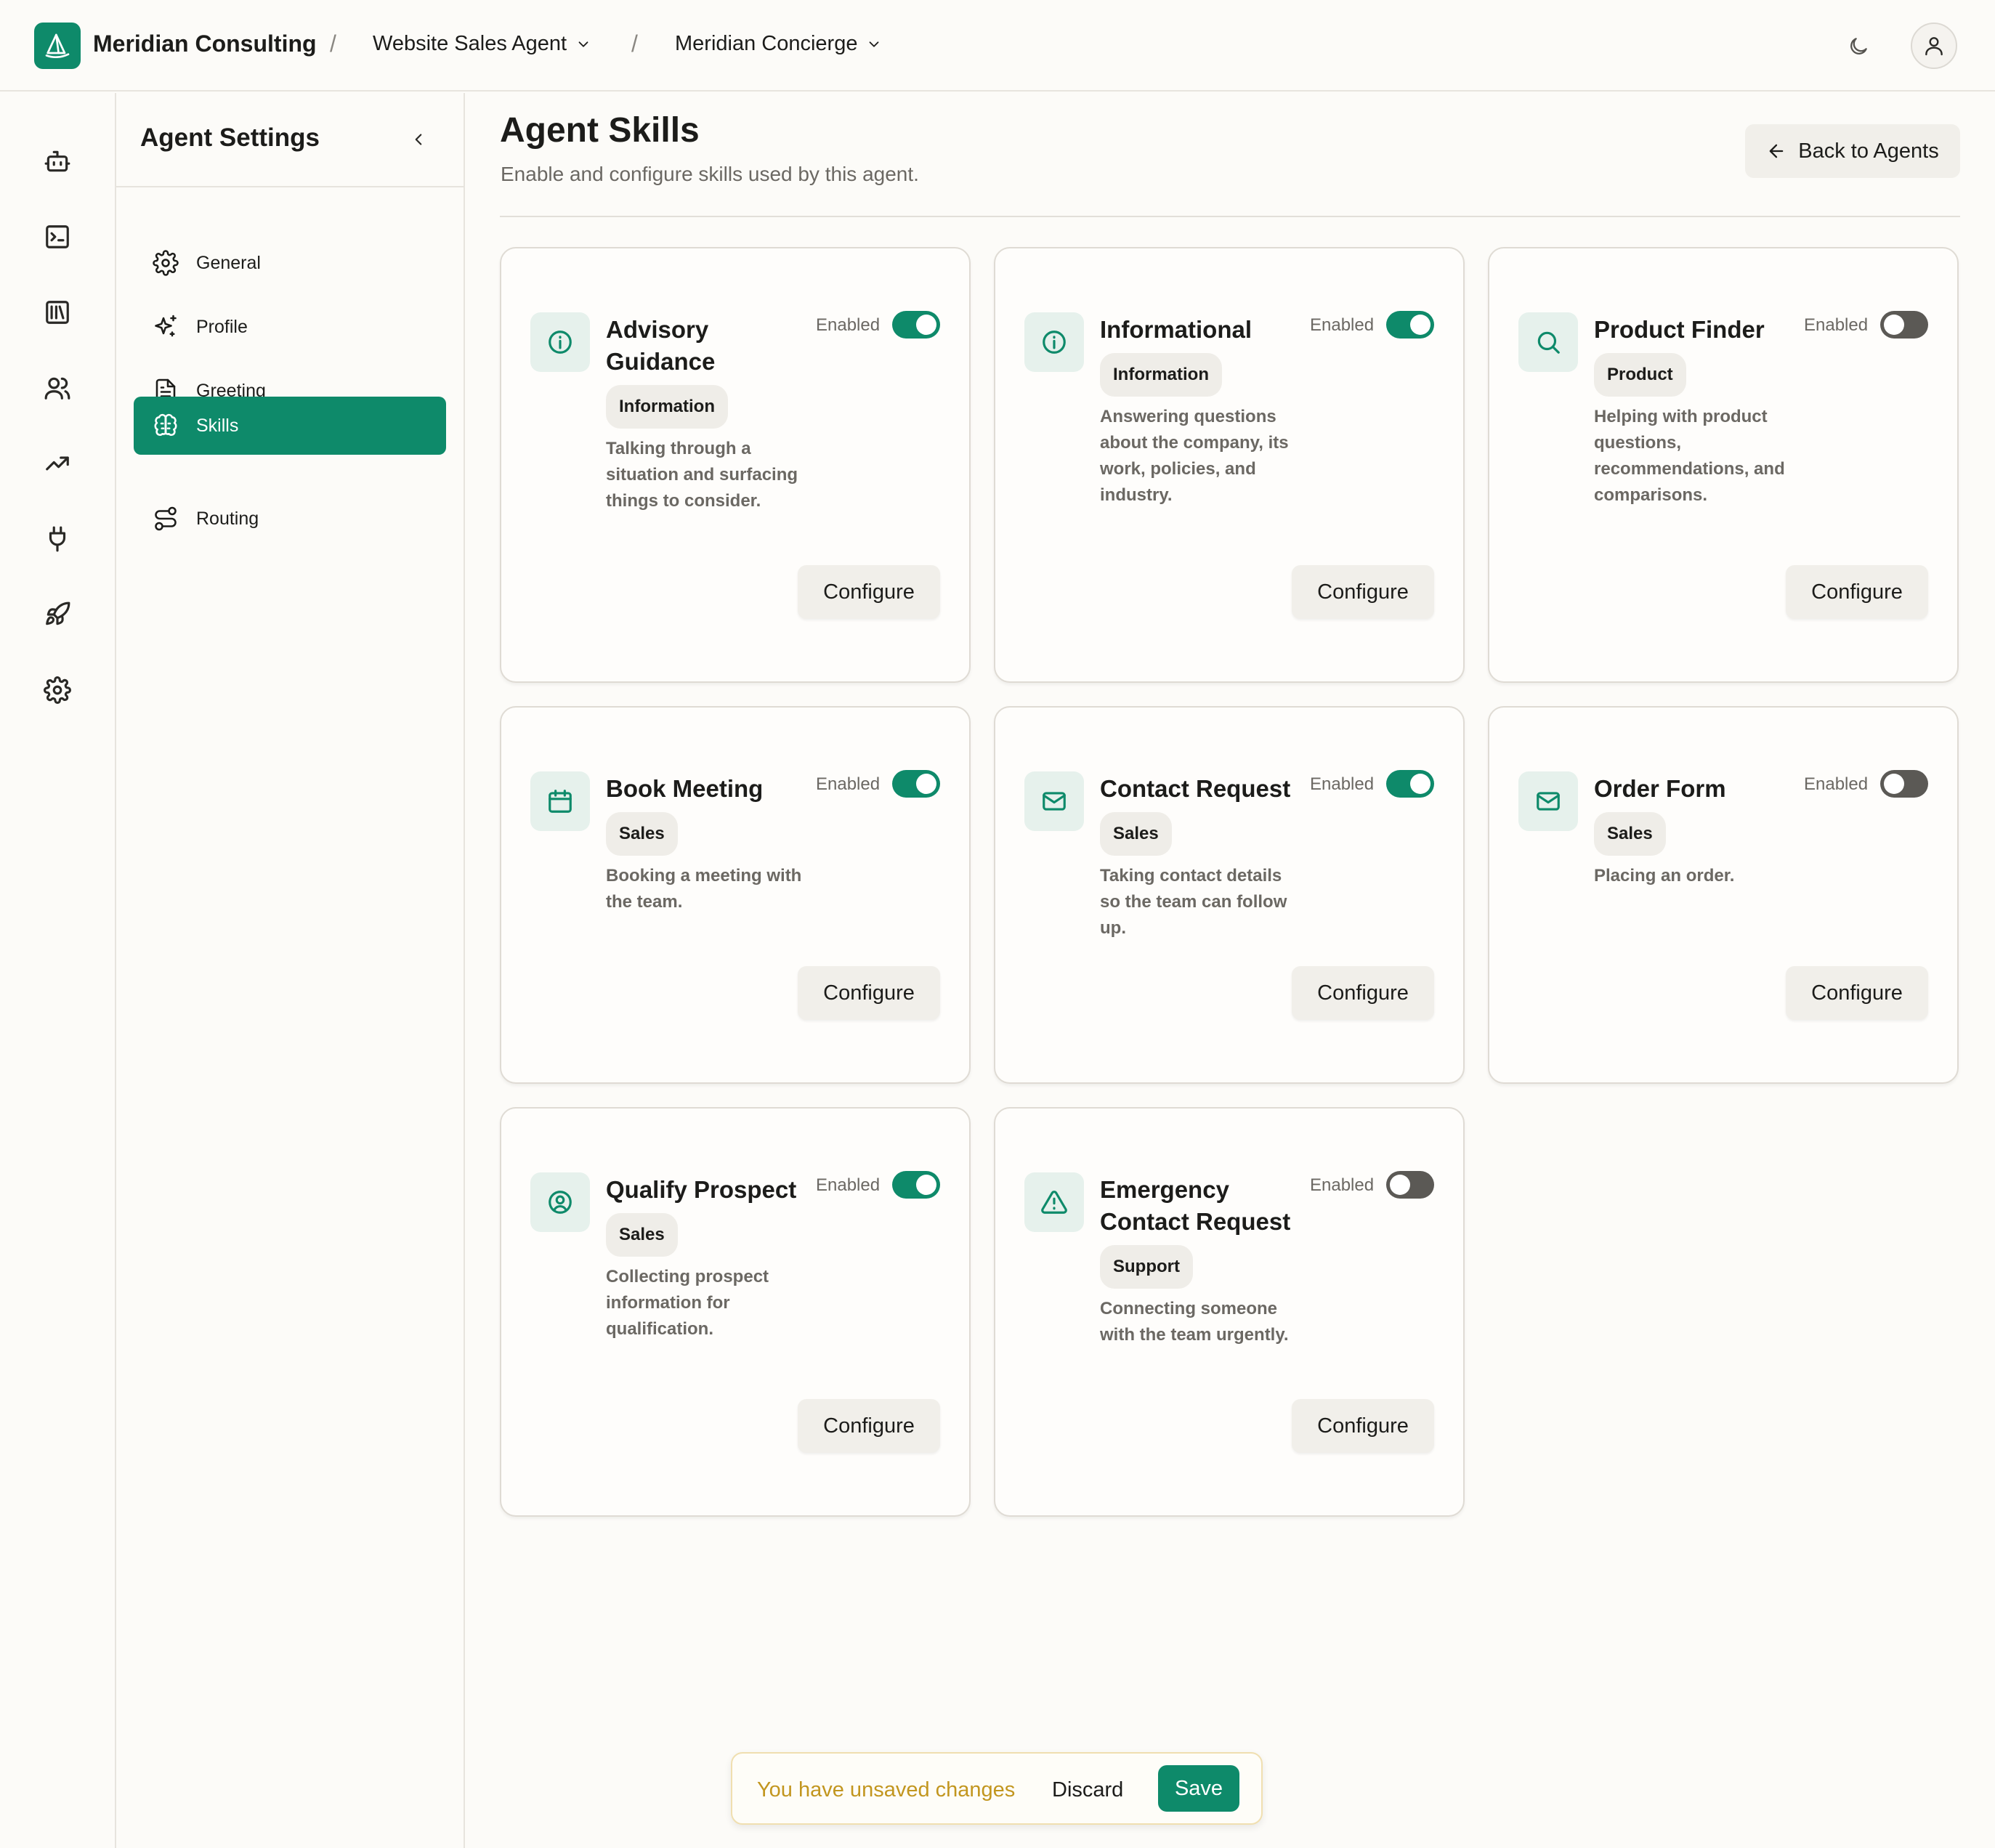 This screenshot has width=1995, height=1848. What do you see at coordinates (1230, 216) in the screenshot?
I see `header-divider` at bounding box center [1230, 216].